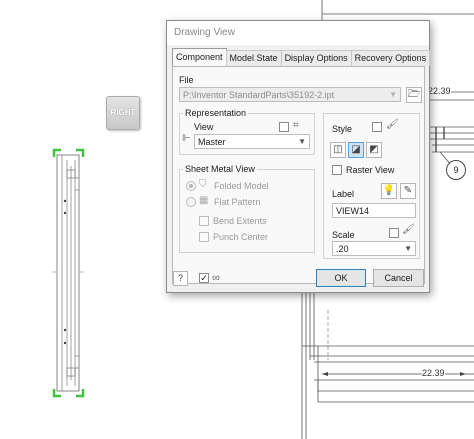 The height and width of the screenshot is (439, 474). Describe the element at coordinates (390, 58) in the screenshot. I see `tab-recovery-options: Recovery Options` at that location.